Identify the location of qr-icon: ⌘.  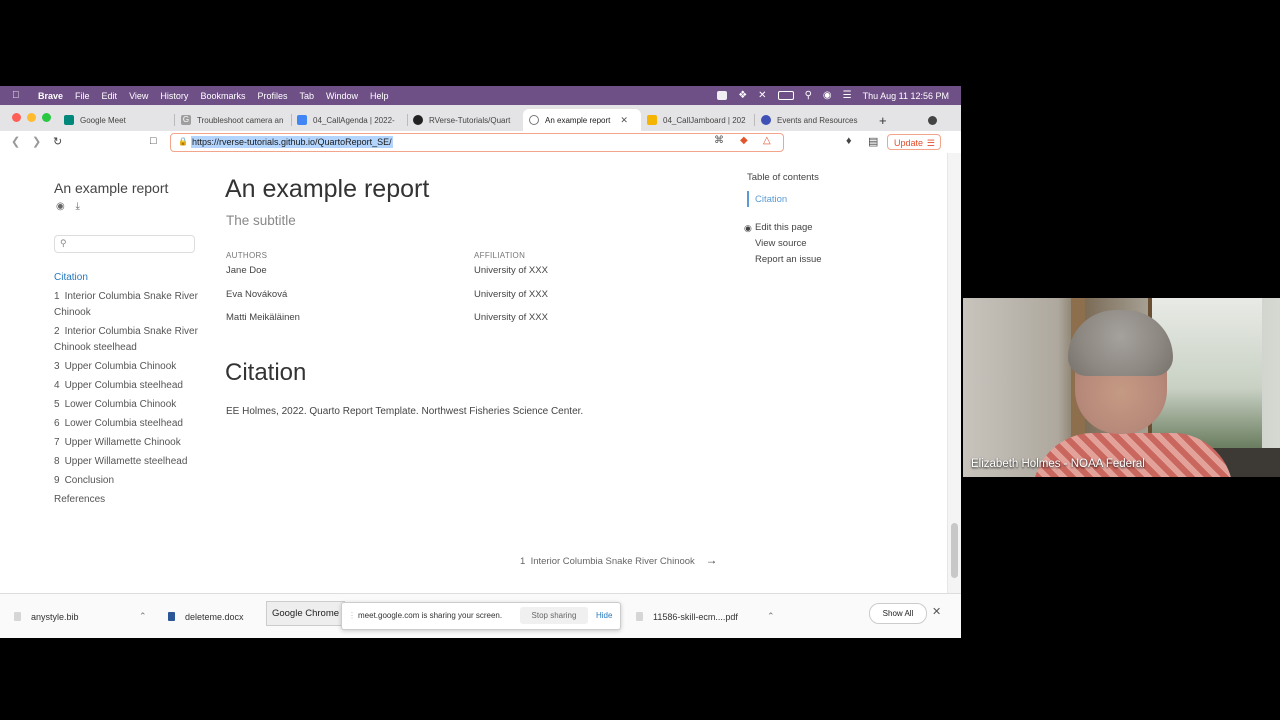
(719, 140).